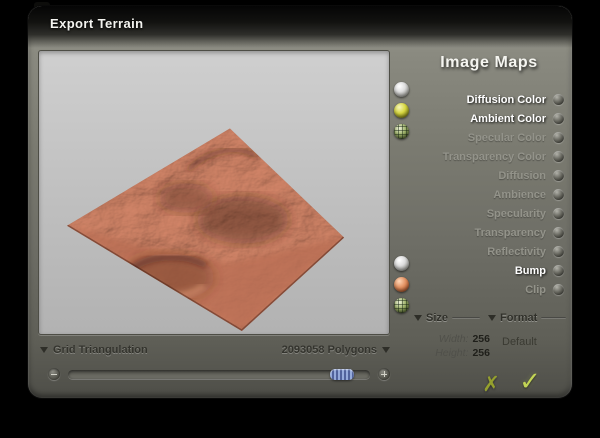  What do you see at coordinates (535, 290) in the screenshot?
I see `image-map-label-clip: Clip` at bounding box center [535, 290].